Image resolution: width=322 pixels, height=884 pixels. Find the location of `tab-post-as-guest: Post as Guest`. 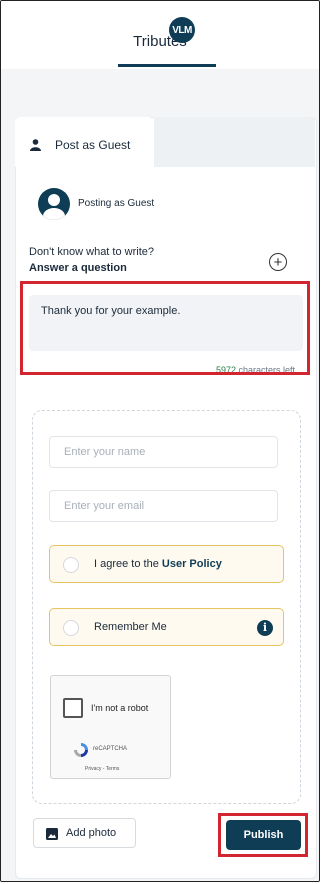

tab-post-as-guest: Post as Guest is located at coordinates (84, 142).